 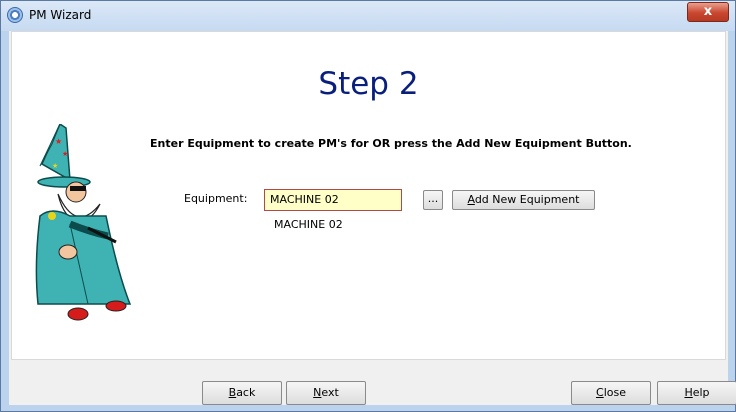 I want to click on wizard-app-icon, so click(x=15, y=15).